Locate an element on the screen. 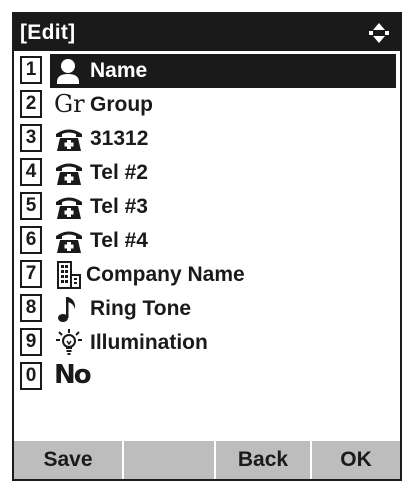  save-softkey: Save is located at coordinates (69, 460).